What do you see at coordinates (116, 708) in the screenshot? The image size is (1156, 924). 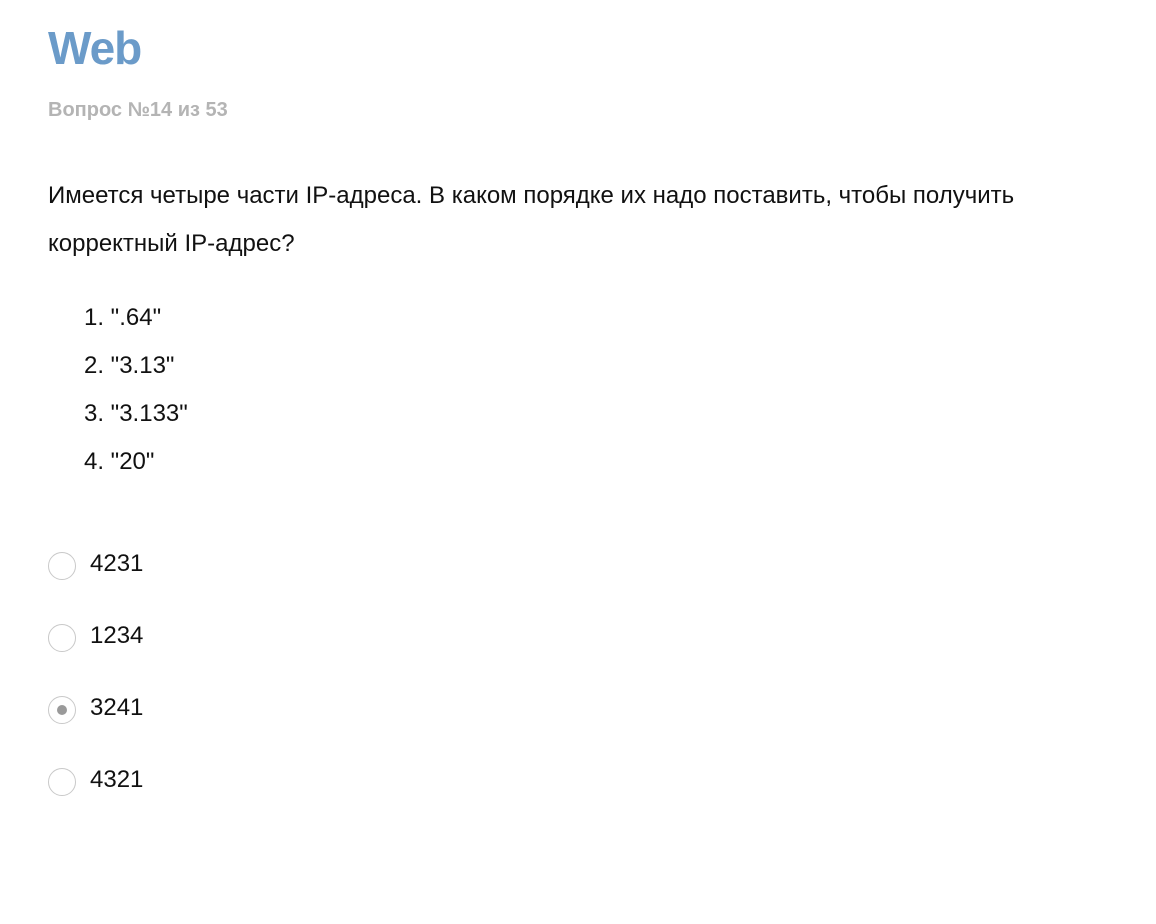 I see `answer-label: 3241` at bounding box center [116, 708].